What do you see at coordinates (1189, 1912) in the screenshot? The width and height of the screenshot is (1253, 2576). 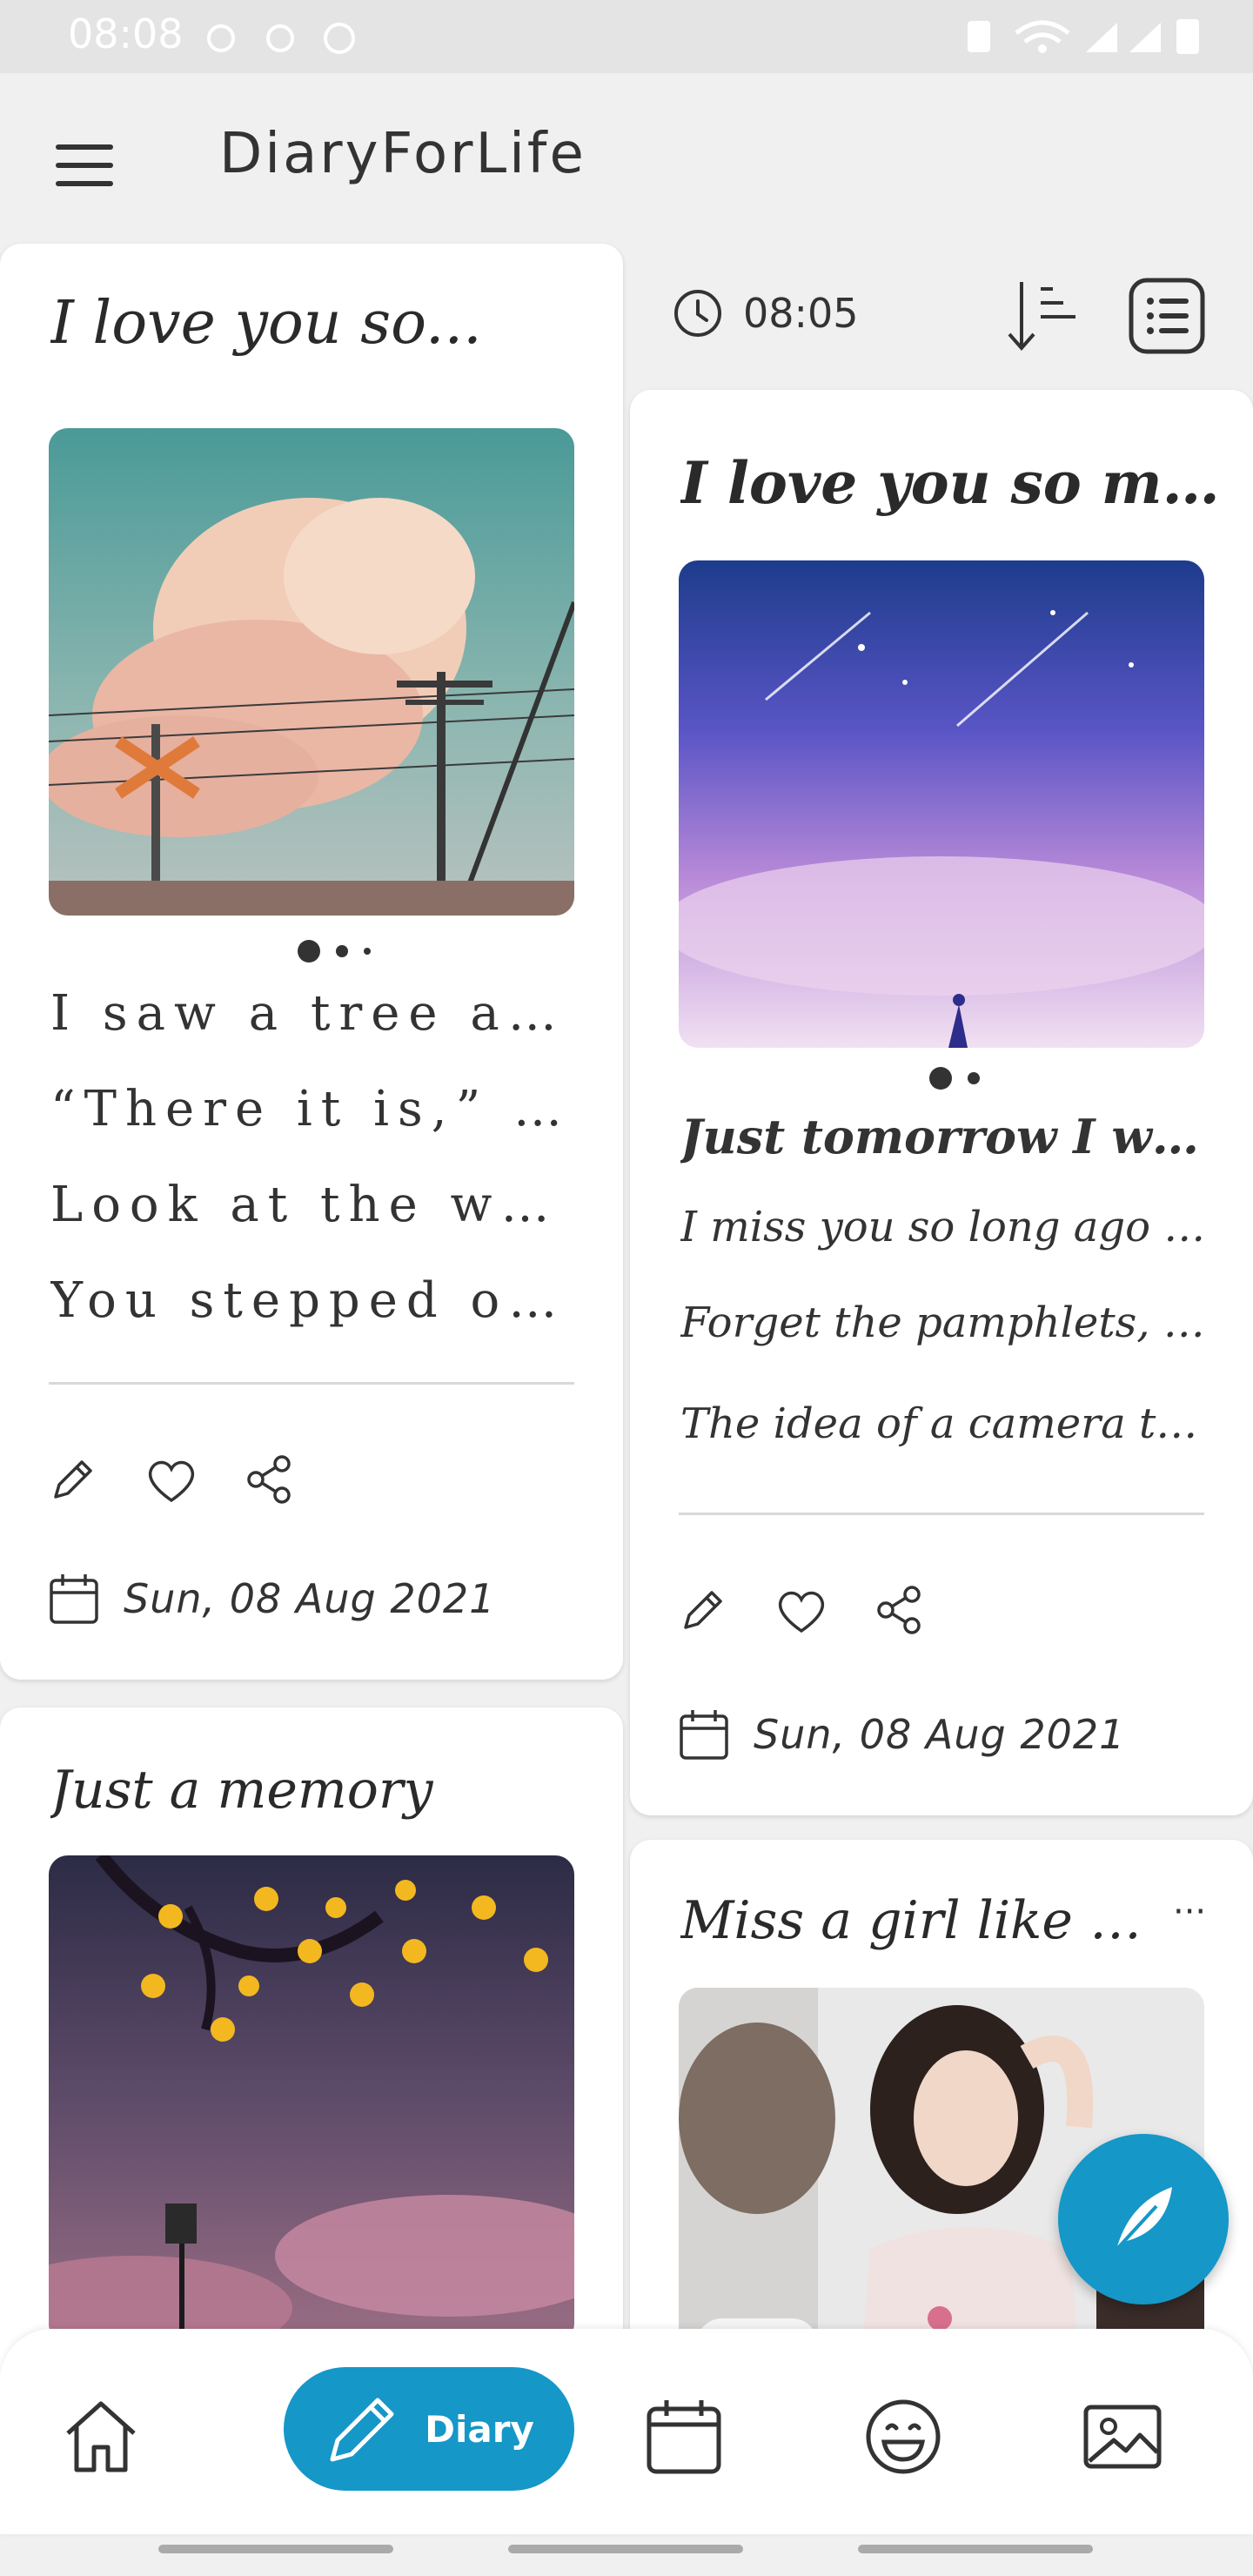 I see `more-options-icon: ···` at bounding box center [1189, 1912].